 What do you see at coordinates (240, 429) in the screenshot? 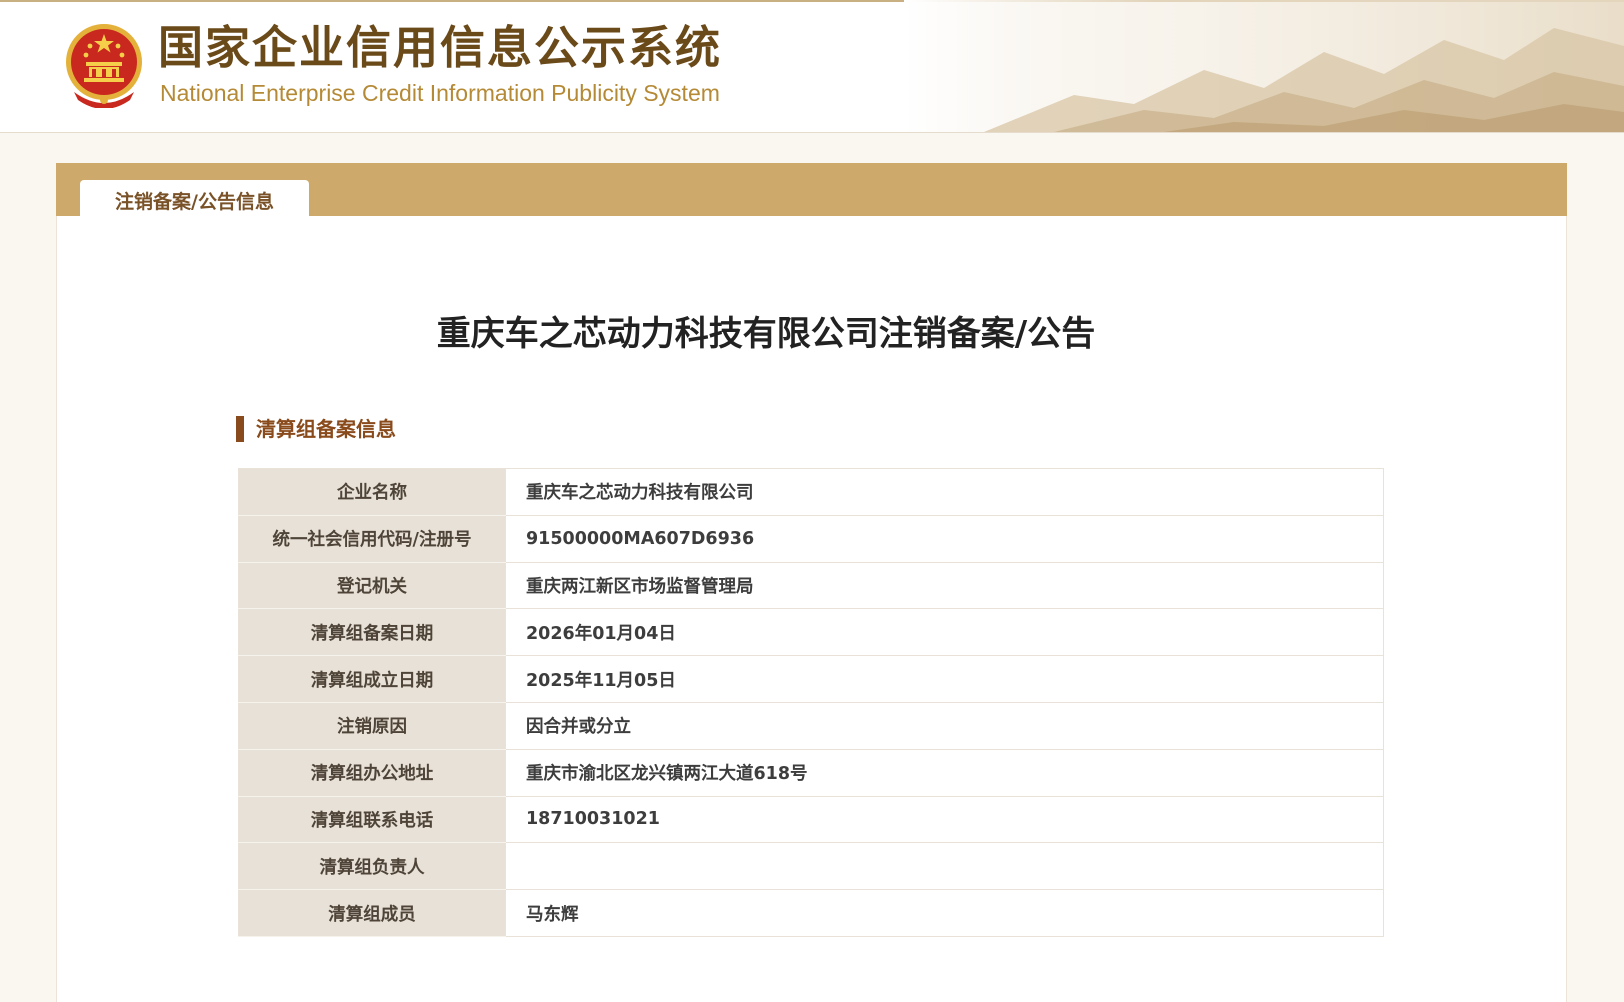
I see `section-marker` at bounding box center [240, 429].